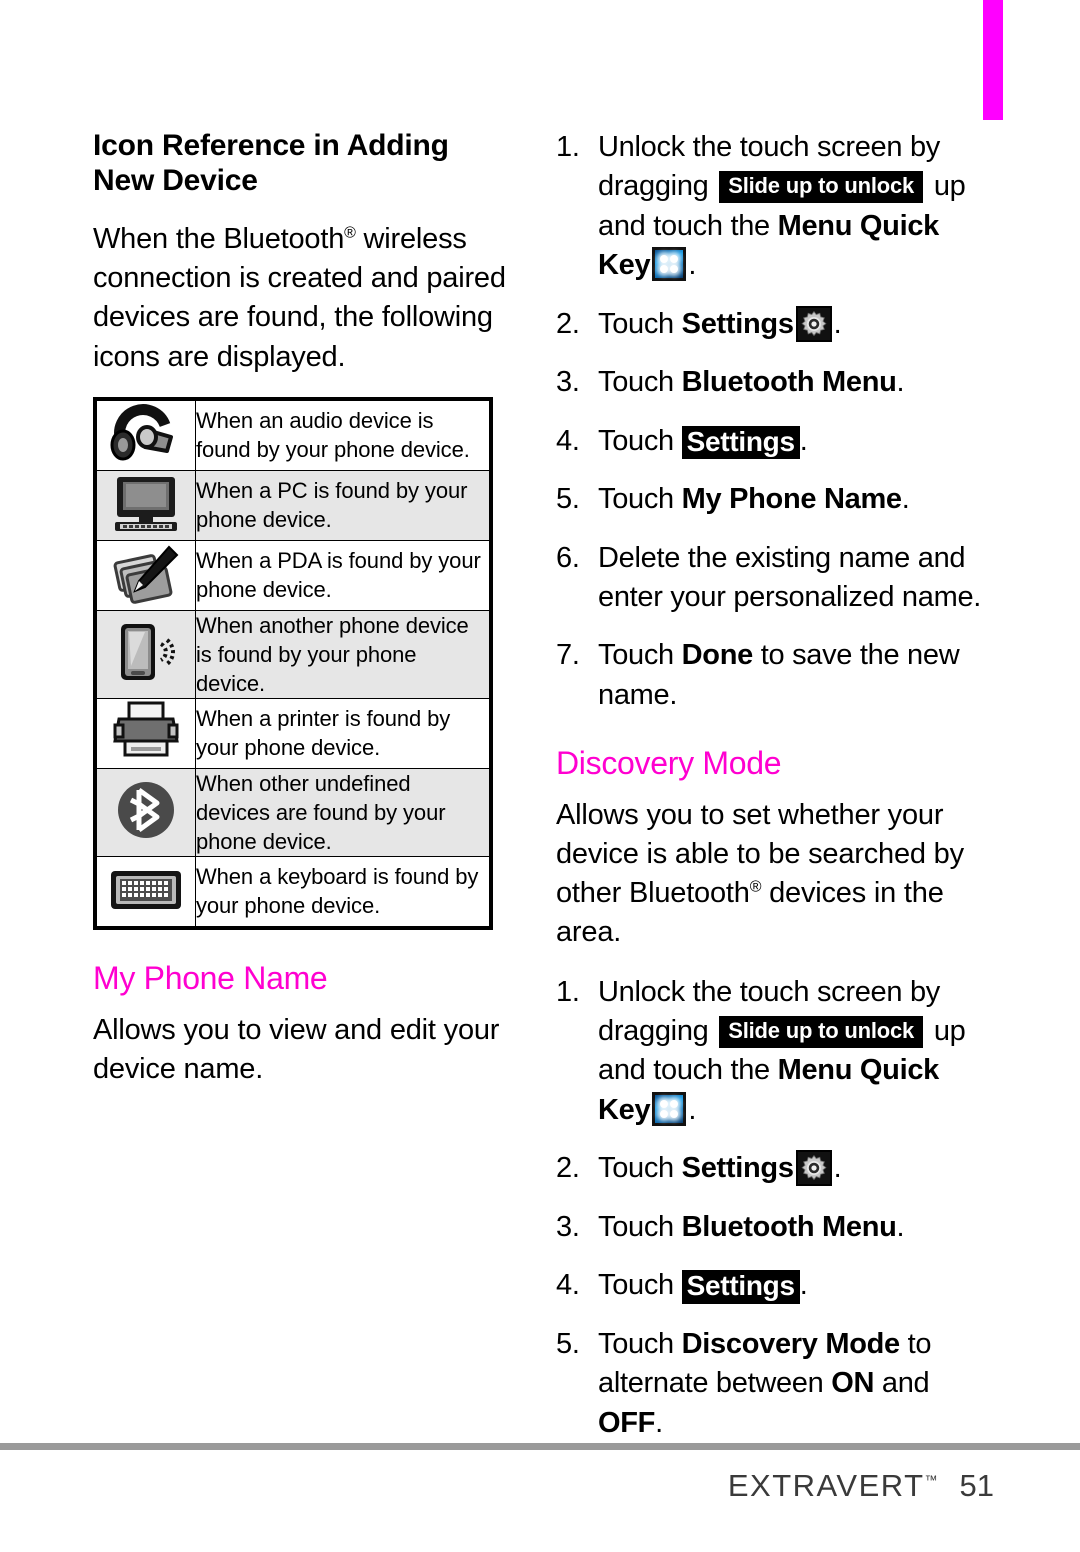 Image resolution: width=1080 pixels, height=1552 pixels. Describe the element at coordinates (669, 763) in the screenshot. I see `discovery-mode-heading: Discovery Mode` at that location.